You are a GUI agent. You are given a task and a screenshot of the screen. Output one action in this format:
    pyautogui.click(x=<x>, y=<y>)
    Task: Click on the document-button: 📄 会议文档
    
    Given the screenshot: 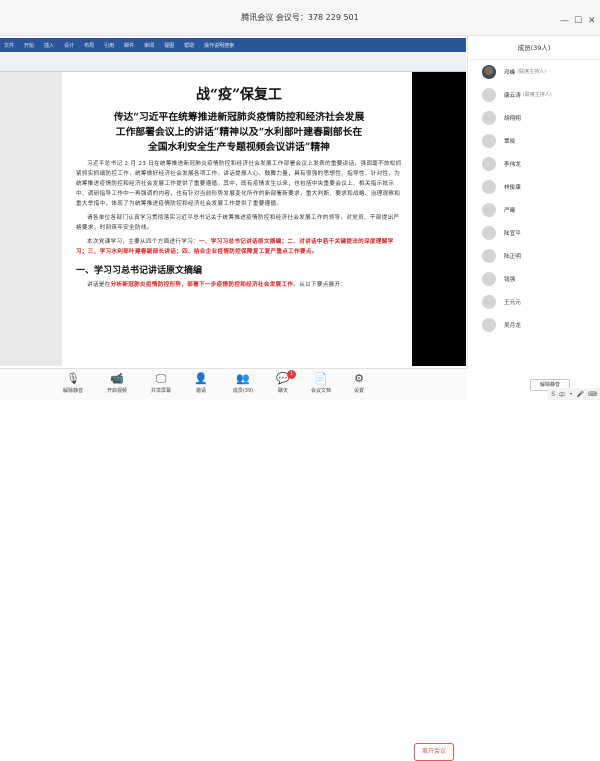 What is the action you would take?
    pyautogui.click(x=321, y=382)
    